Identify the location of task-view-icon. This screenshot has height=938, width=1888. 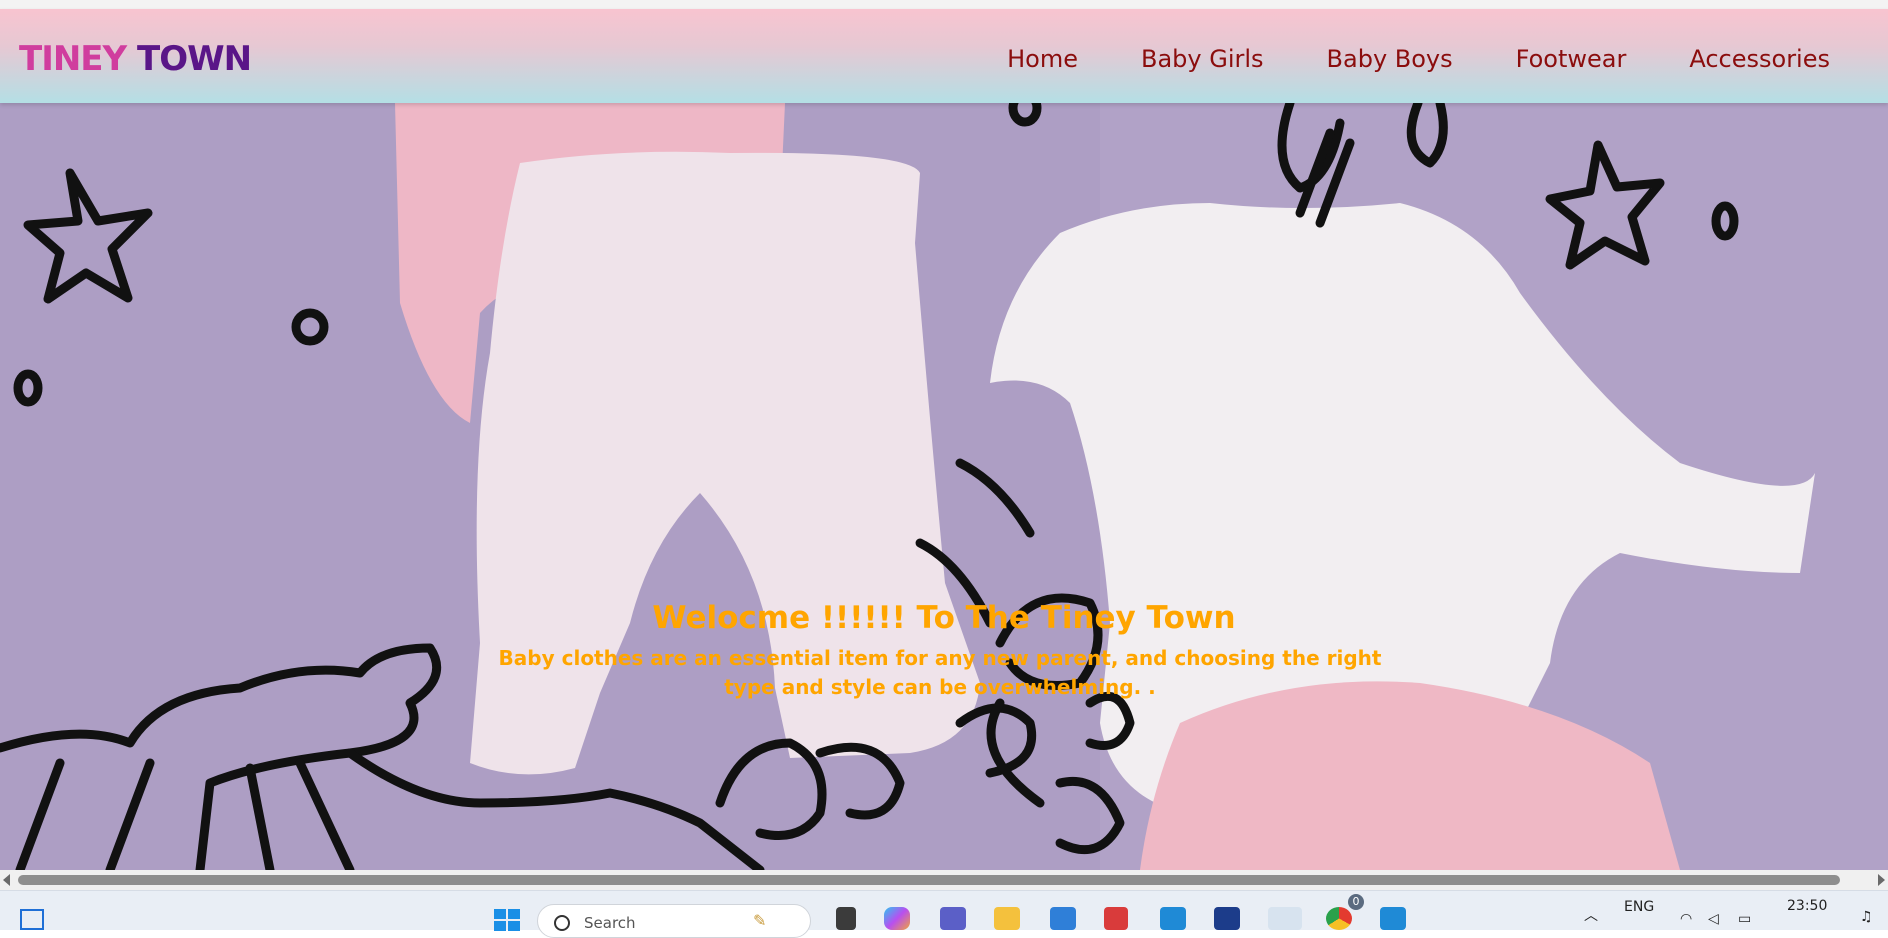
(846, 918).